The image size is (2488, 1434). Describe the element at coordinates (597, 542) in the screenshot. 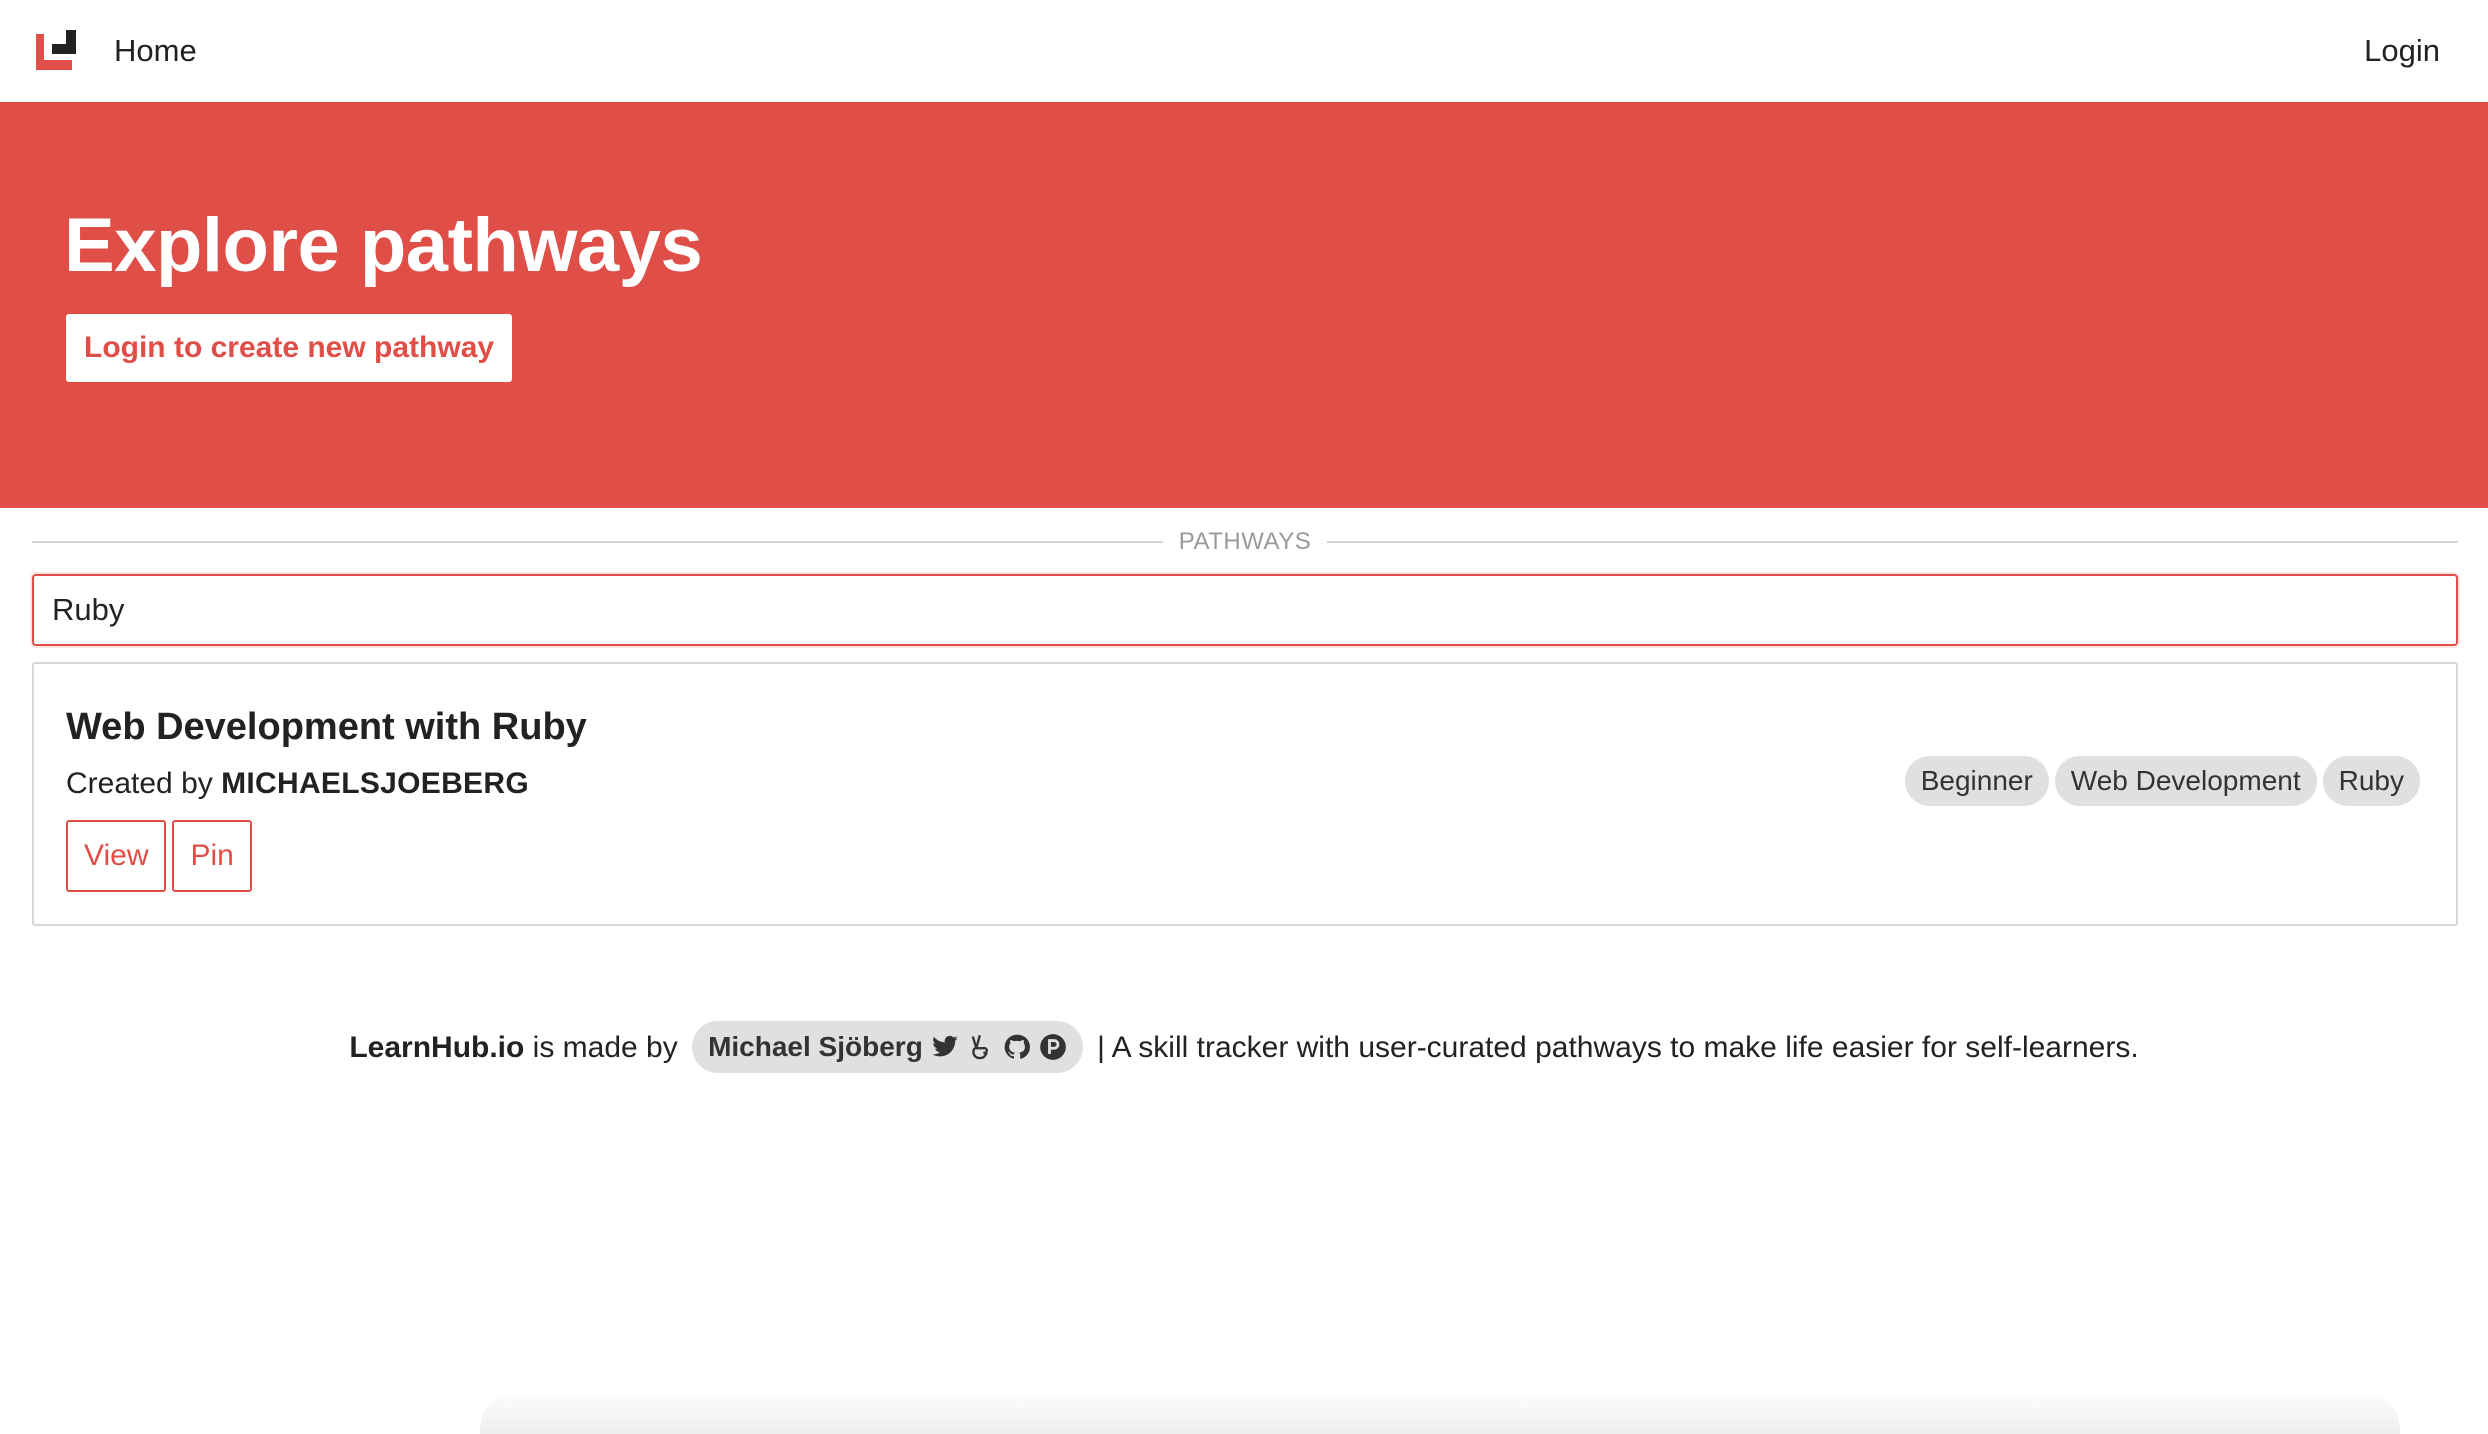

I see `divider-line-left` at that location.